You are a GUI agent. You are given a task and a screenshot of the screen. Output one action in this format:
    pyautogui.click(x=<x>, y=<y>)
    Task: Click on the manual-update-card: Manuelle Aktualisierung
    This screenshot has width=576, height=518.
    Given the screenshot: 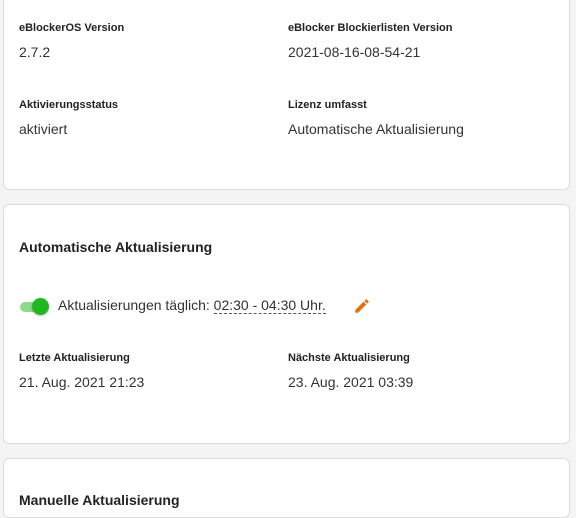 What is the action you would take?
    pyautogui.click(x=286, y=488)
    